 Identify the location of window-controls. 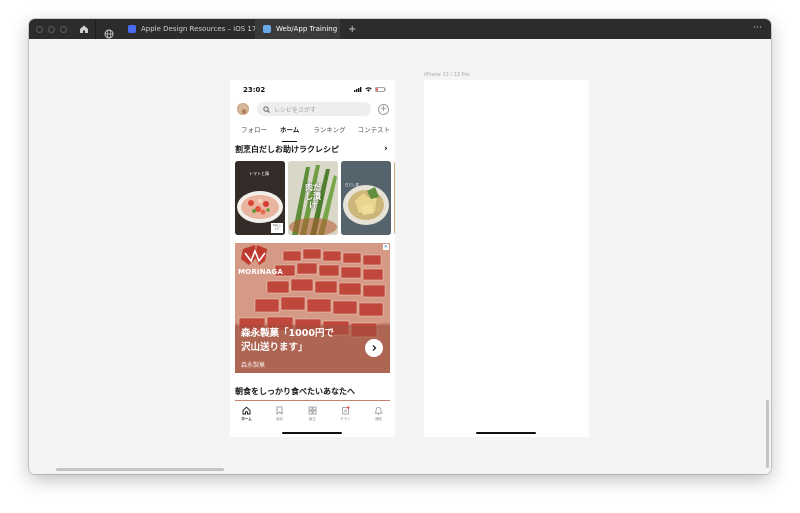
(51, 29).